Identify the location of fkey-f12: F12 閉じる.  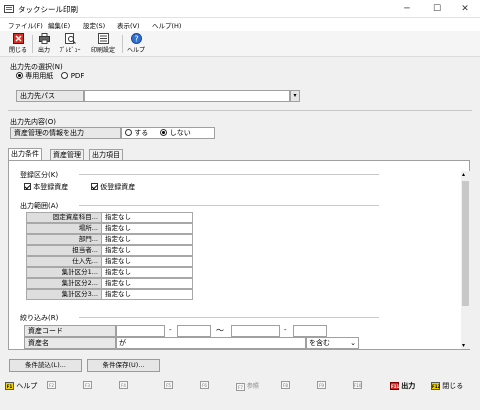
(447, 386).